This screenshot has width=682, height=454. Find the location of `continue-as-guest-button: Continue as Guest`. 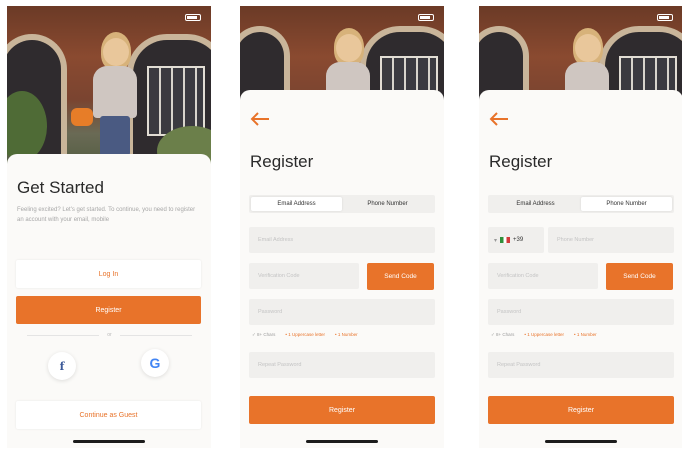

continue-as-guest-button: Continue as Guest is located at coordinates (108, 415).